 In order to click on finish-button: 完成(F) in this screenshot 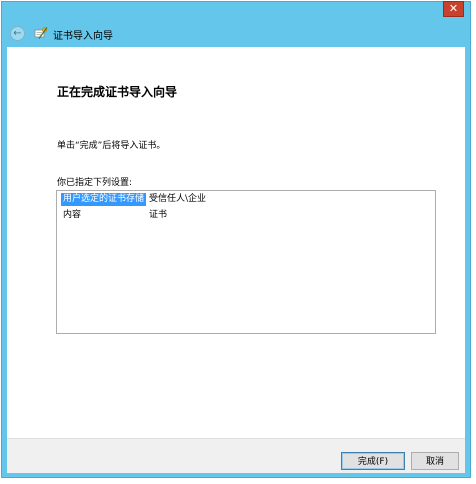, I will do `click(373, 461)`.